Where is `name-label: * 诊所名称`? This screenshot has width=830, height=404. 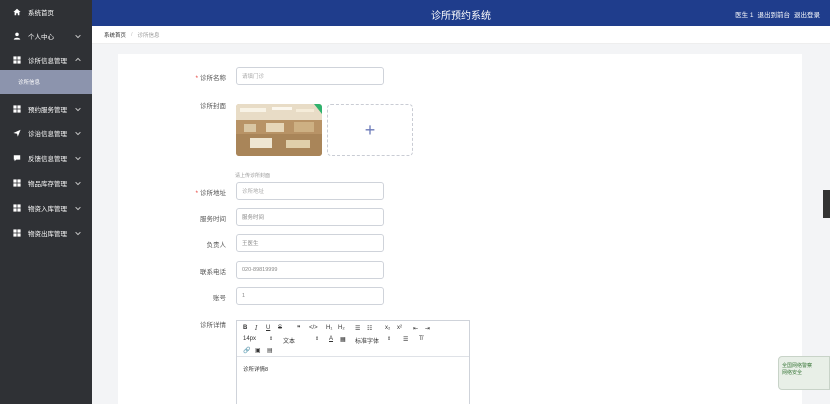 name-label: * 诊所名称 is located at coordinates (210, 78).